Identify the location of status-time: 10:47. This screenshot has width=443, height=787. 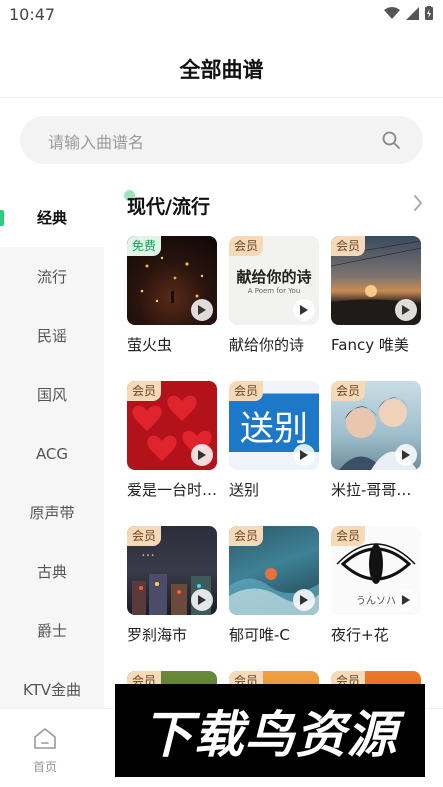
(32, 14).